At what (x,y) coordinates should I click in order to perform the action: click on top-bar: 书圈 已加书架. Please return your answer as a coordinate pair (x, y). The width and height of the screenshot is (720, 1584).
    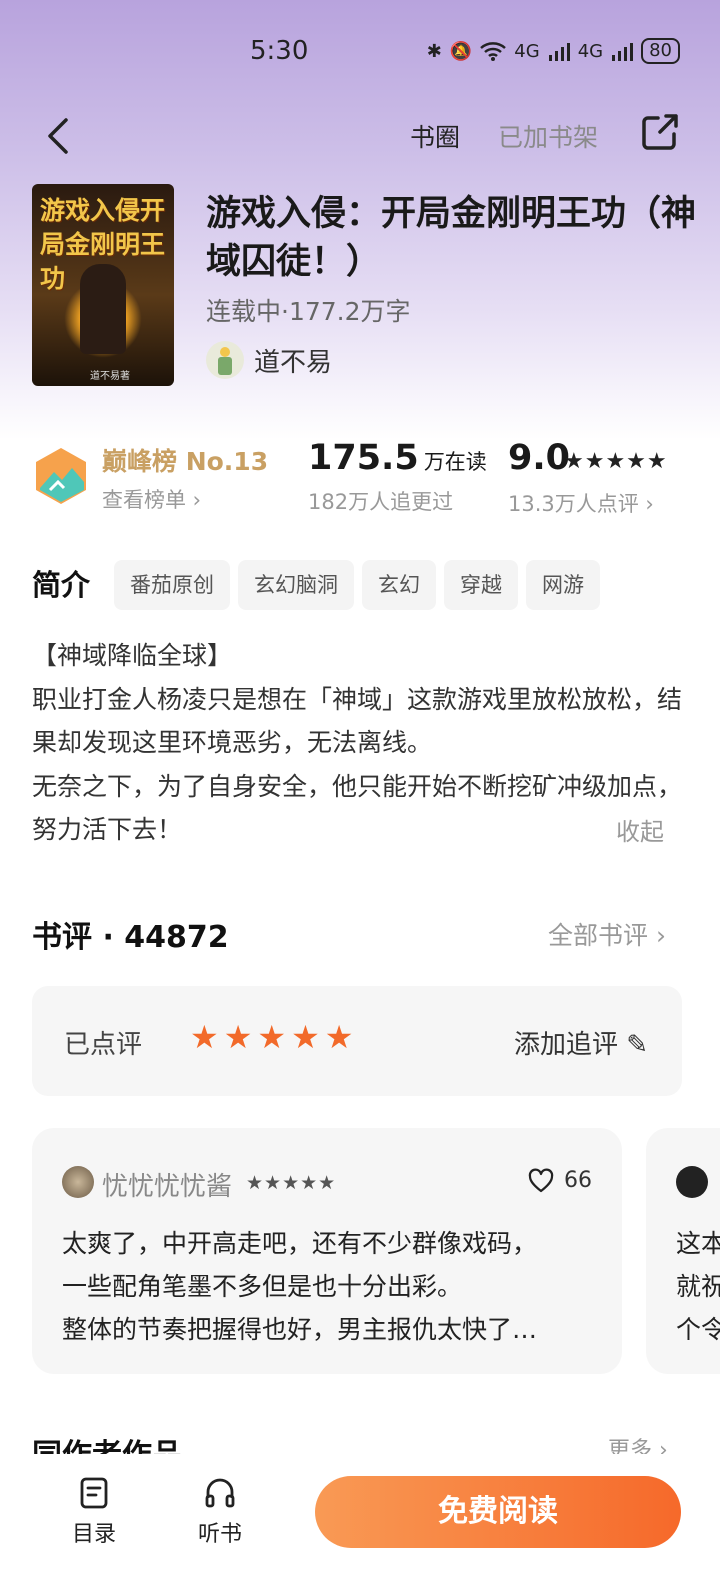
    Looking at the image, I should click on (360, 135).